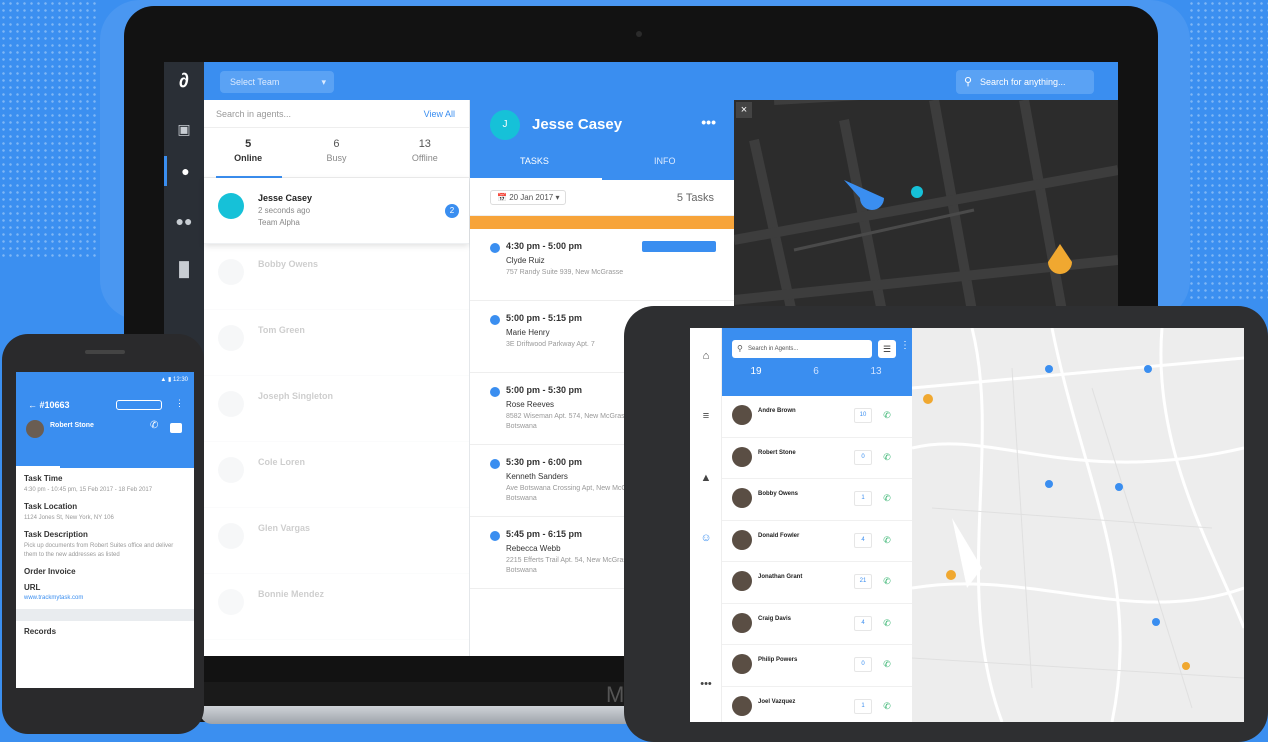 The width and height of the screenshot is (1268, 742). I want to click on bell-icon: ▲, so click(706, 478).